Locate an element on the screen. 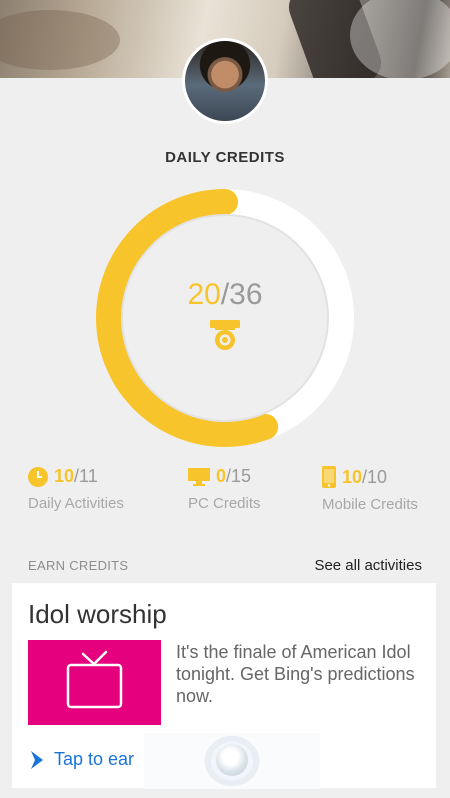 The image size is (450, 798). stat-daily-activities: 10/11 Daily Activities is located at coordinates (103, 489).